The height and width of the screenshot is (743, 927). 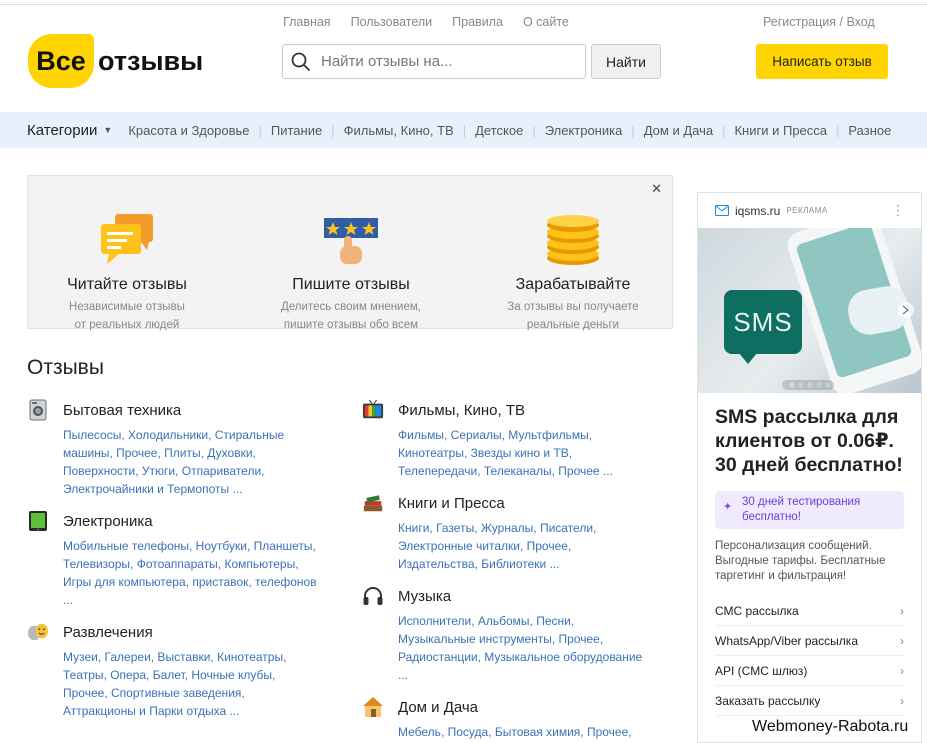 I want to click on categories-title: Категории, so click(x=62, y=130).